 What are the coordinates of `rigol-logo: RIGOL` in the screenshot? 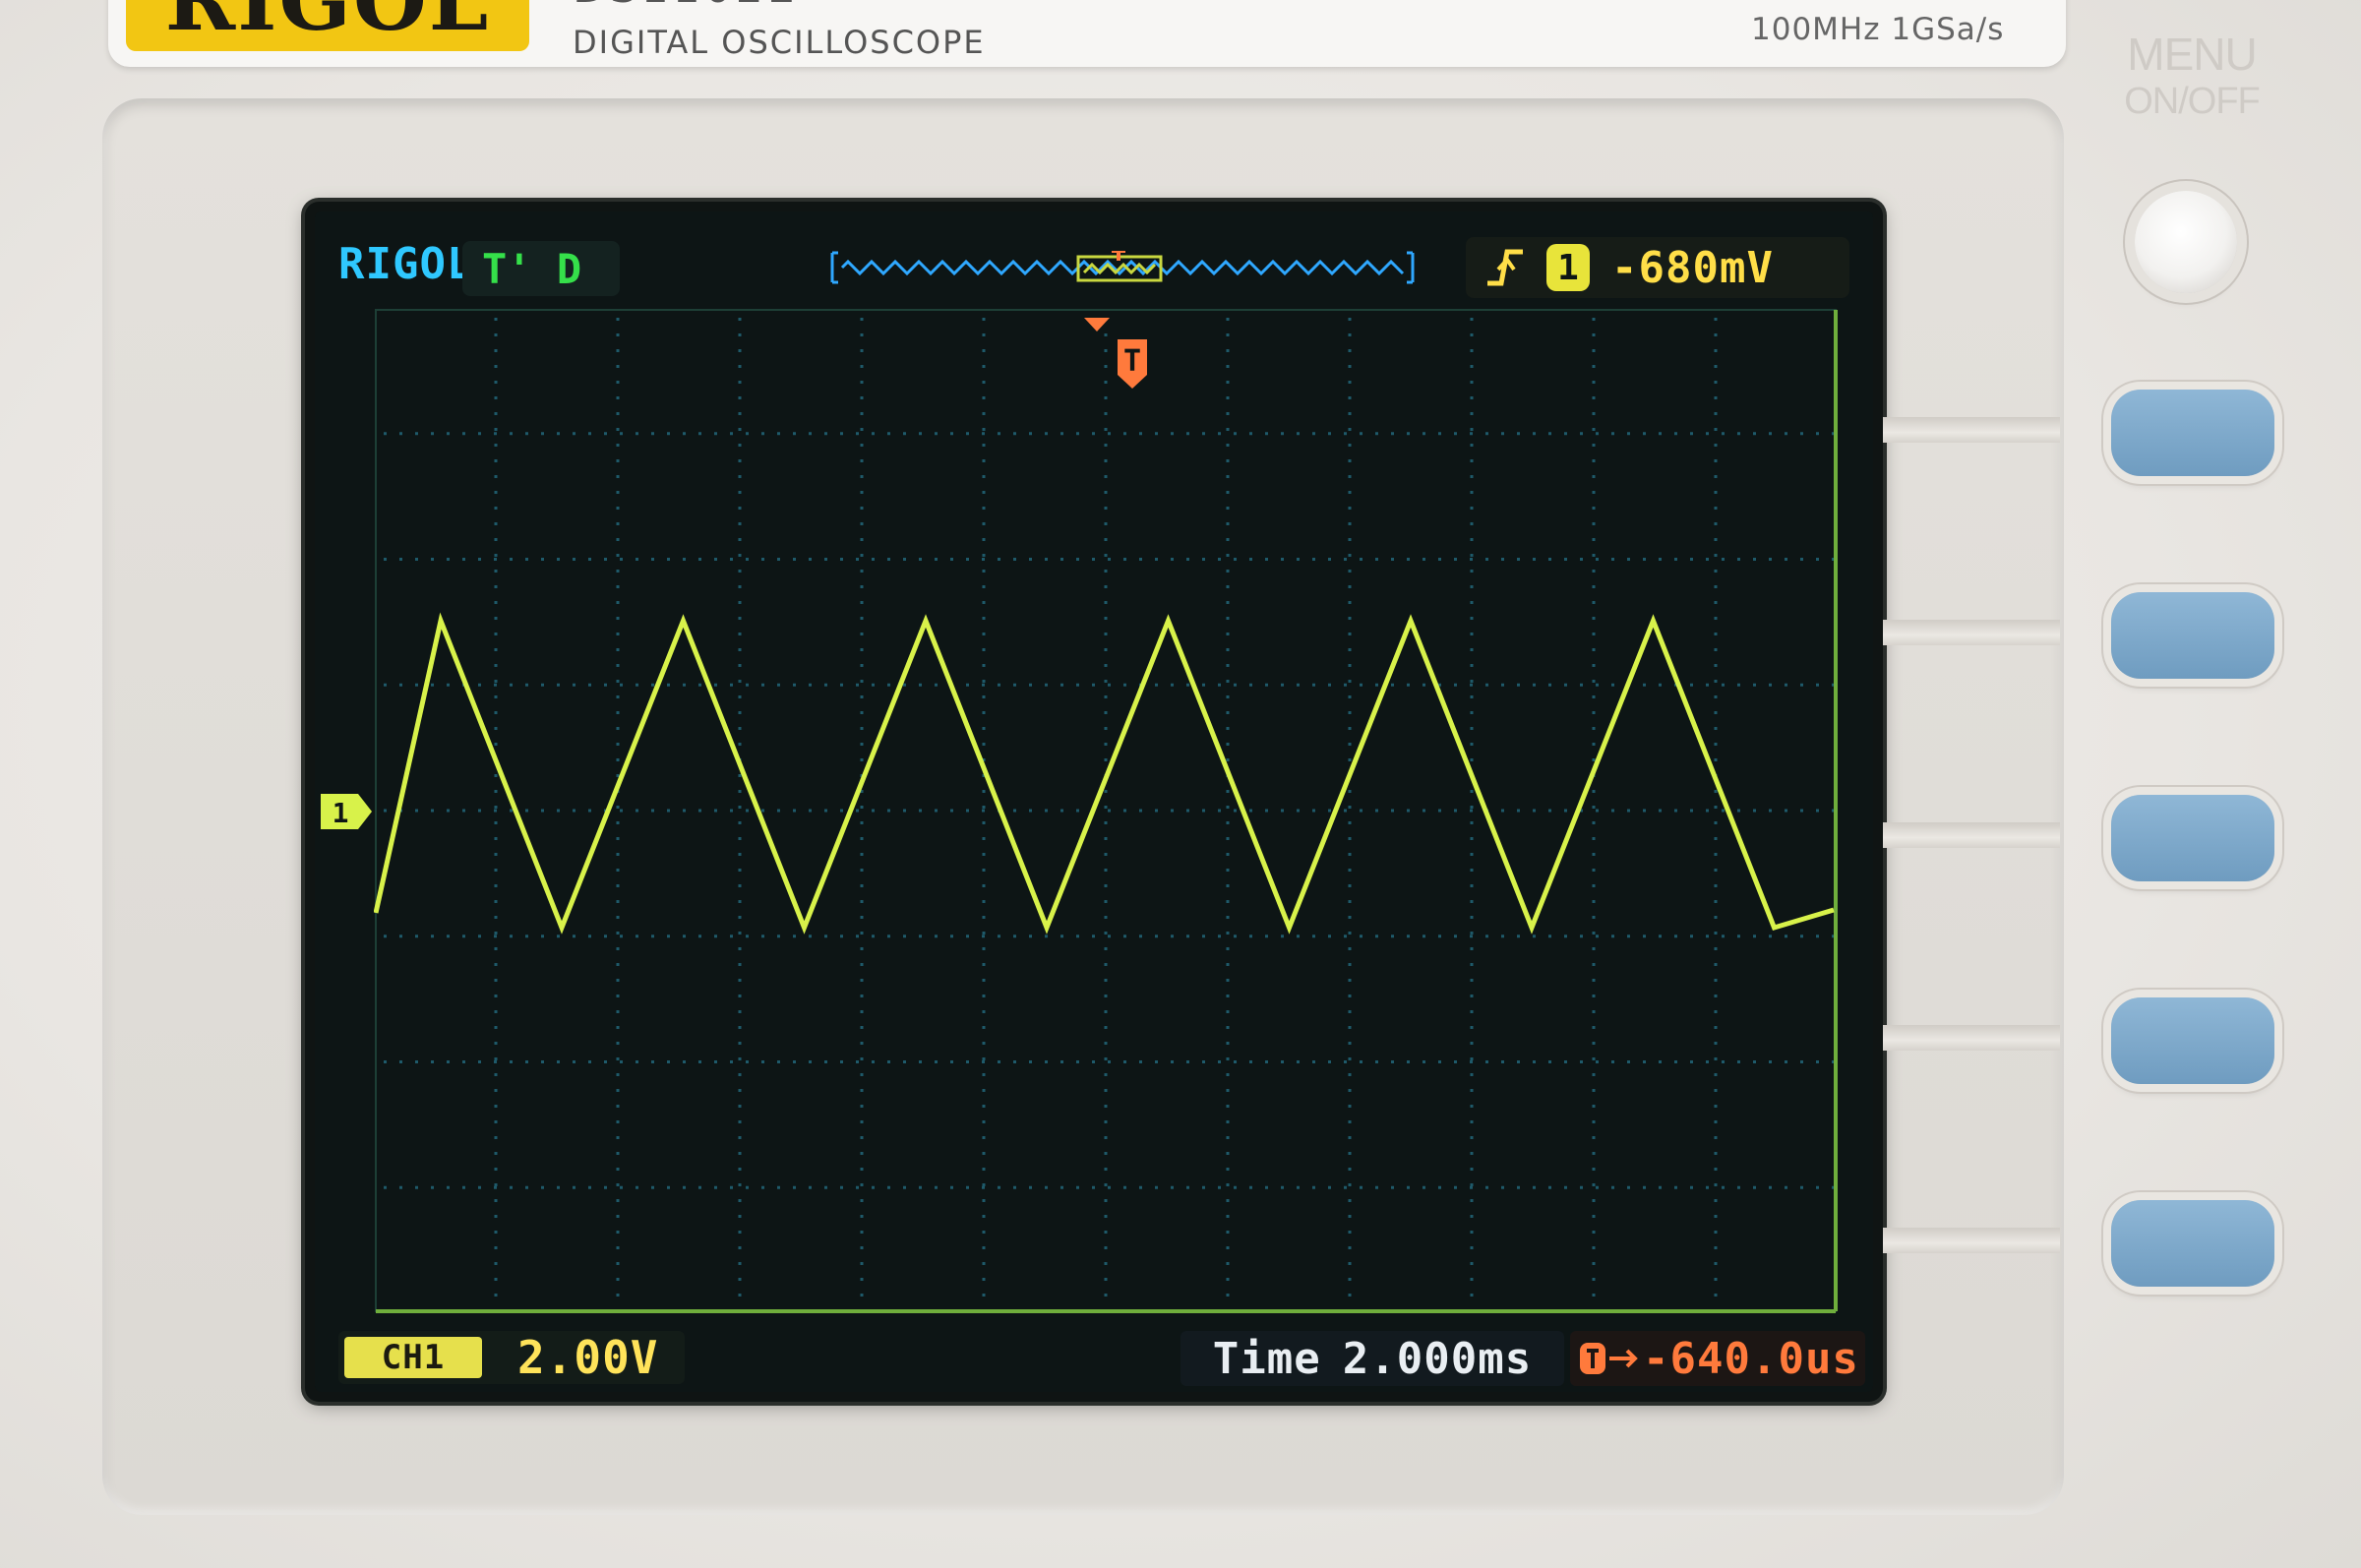 It's located at (327, 25).